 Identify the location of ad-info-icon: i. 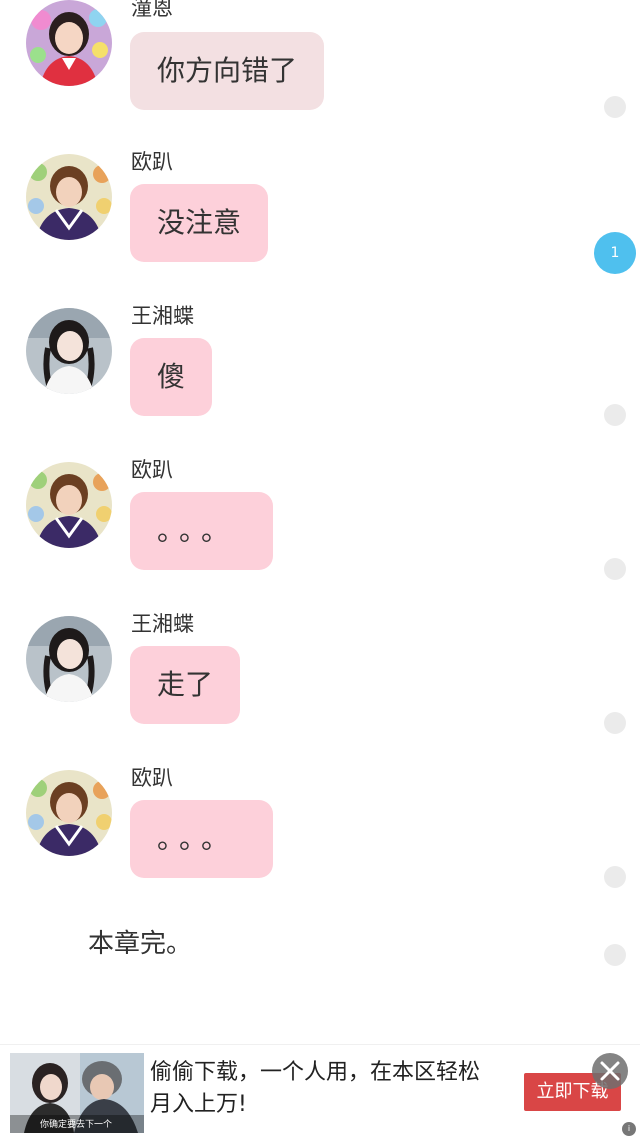
(629, 1129).